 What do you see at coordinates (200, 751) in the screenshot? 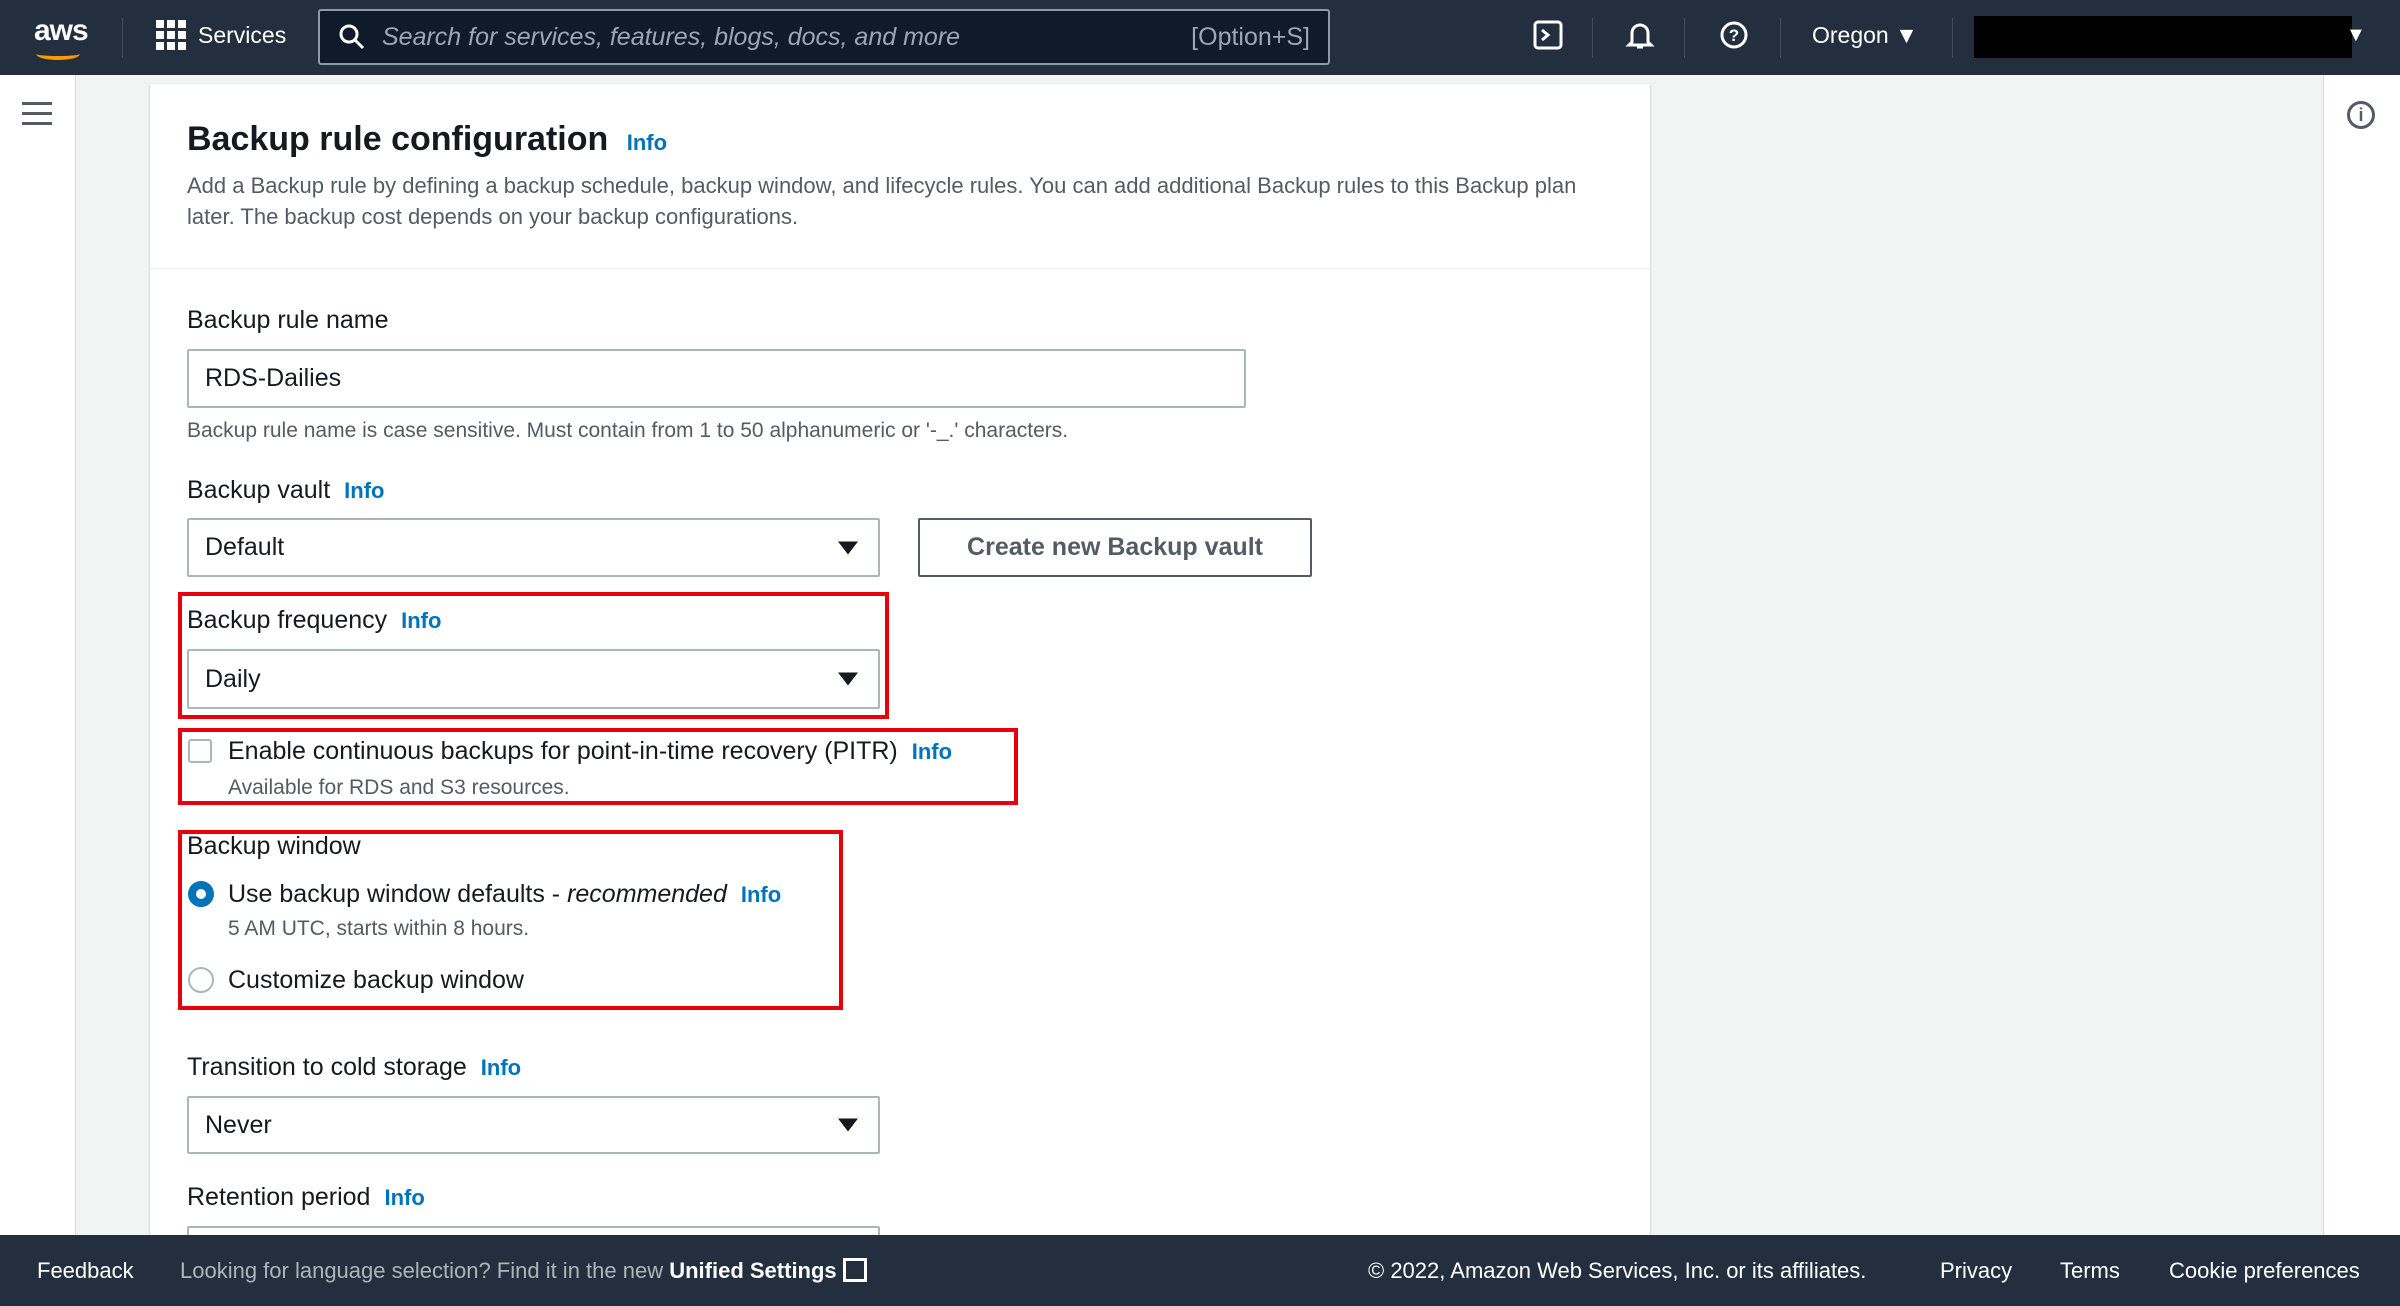
I see `pitr-checkbox` at bounding box center [200, 751].